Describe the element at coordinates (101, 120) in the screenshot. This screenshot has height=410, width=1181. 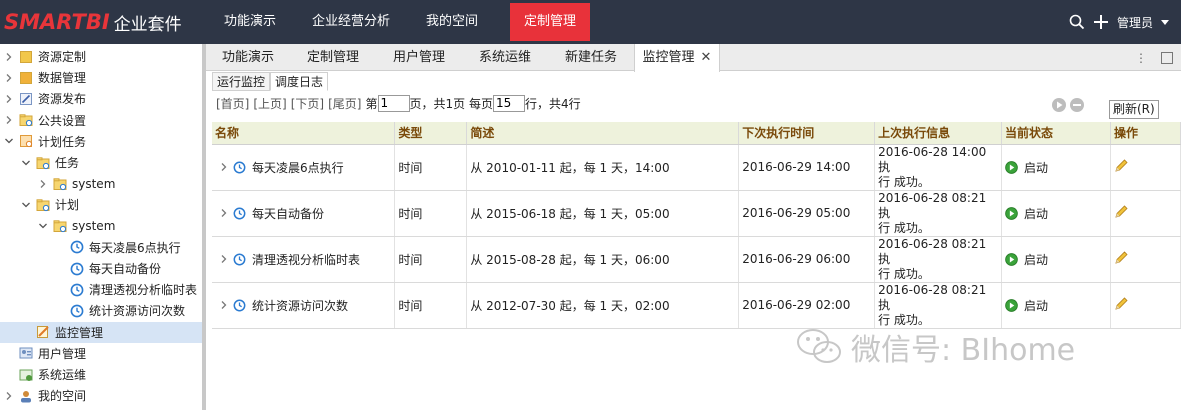
I see `sidebar-item: 公共设置` at that location.